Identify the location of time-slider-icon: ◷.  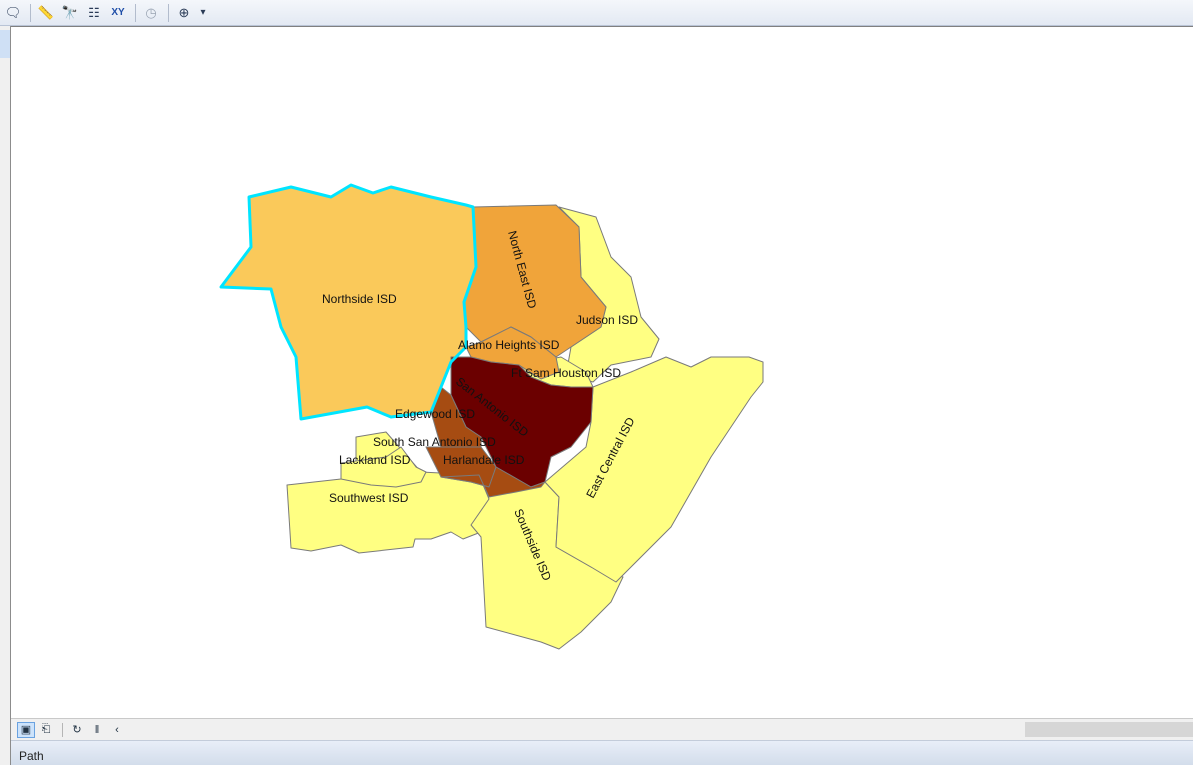
(151, 13).